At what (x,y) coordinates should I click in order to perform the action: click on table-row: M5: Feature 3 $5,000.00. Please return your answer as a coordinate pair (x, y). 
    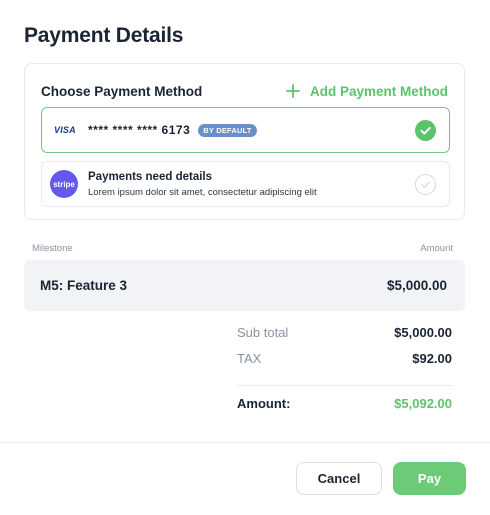
    Looking at the image, I should click on (244, 285).